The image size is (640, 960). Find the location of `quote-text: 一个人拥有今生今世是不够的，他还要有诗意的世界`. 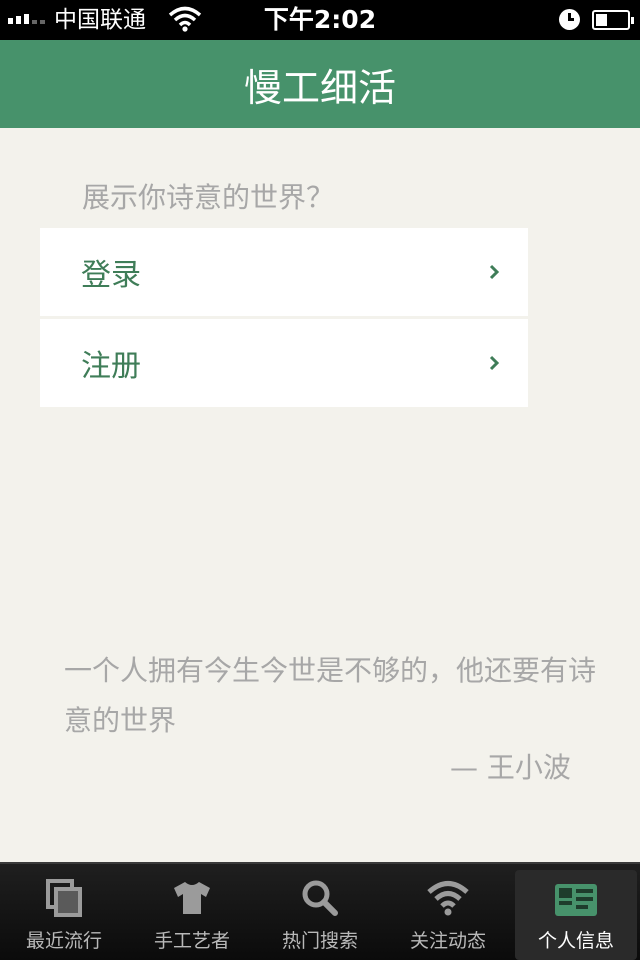

quote-text: 一个人拥有今生今世是不够的，他还要有诗意的世界 is located at coordinates (330, 695).